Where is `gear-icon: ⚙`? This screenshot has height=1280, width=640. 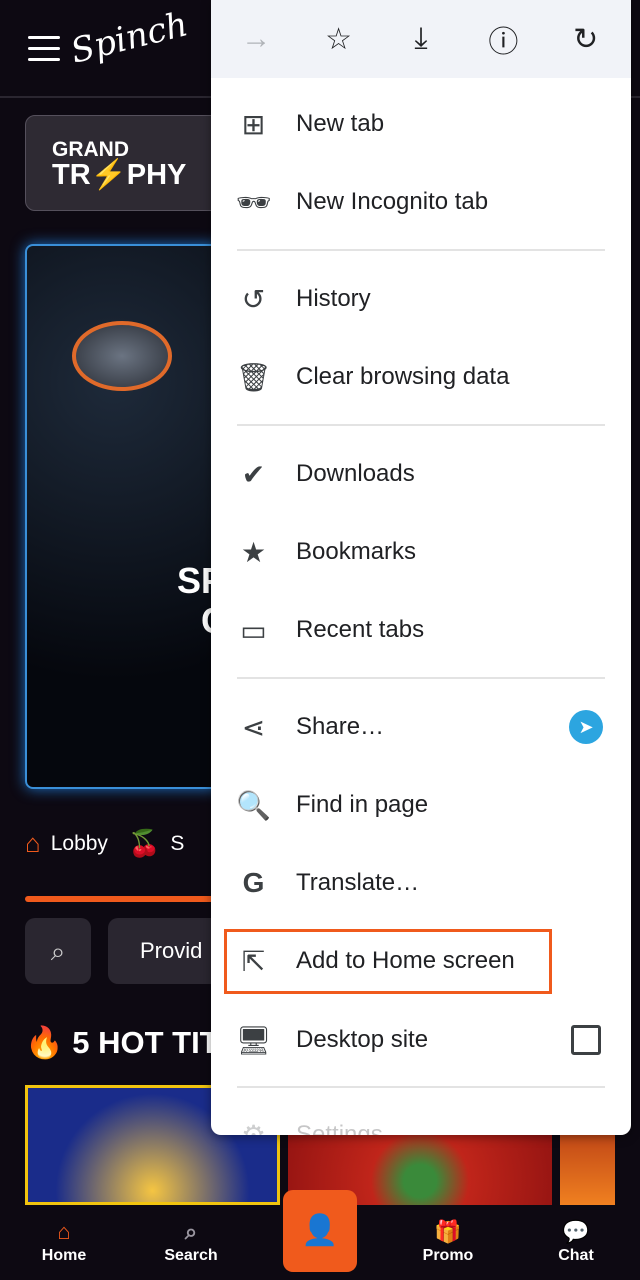 gear-icon: ⚙ is located at coordinates (253, 1127).